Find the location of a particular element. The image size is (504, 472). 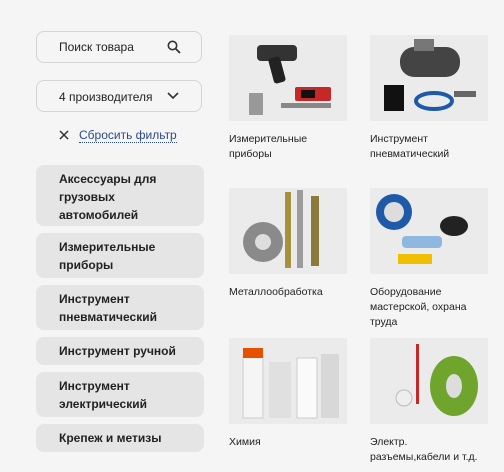

metalworking-image is located at coordinates (288, 231).